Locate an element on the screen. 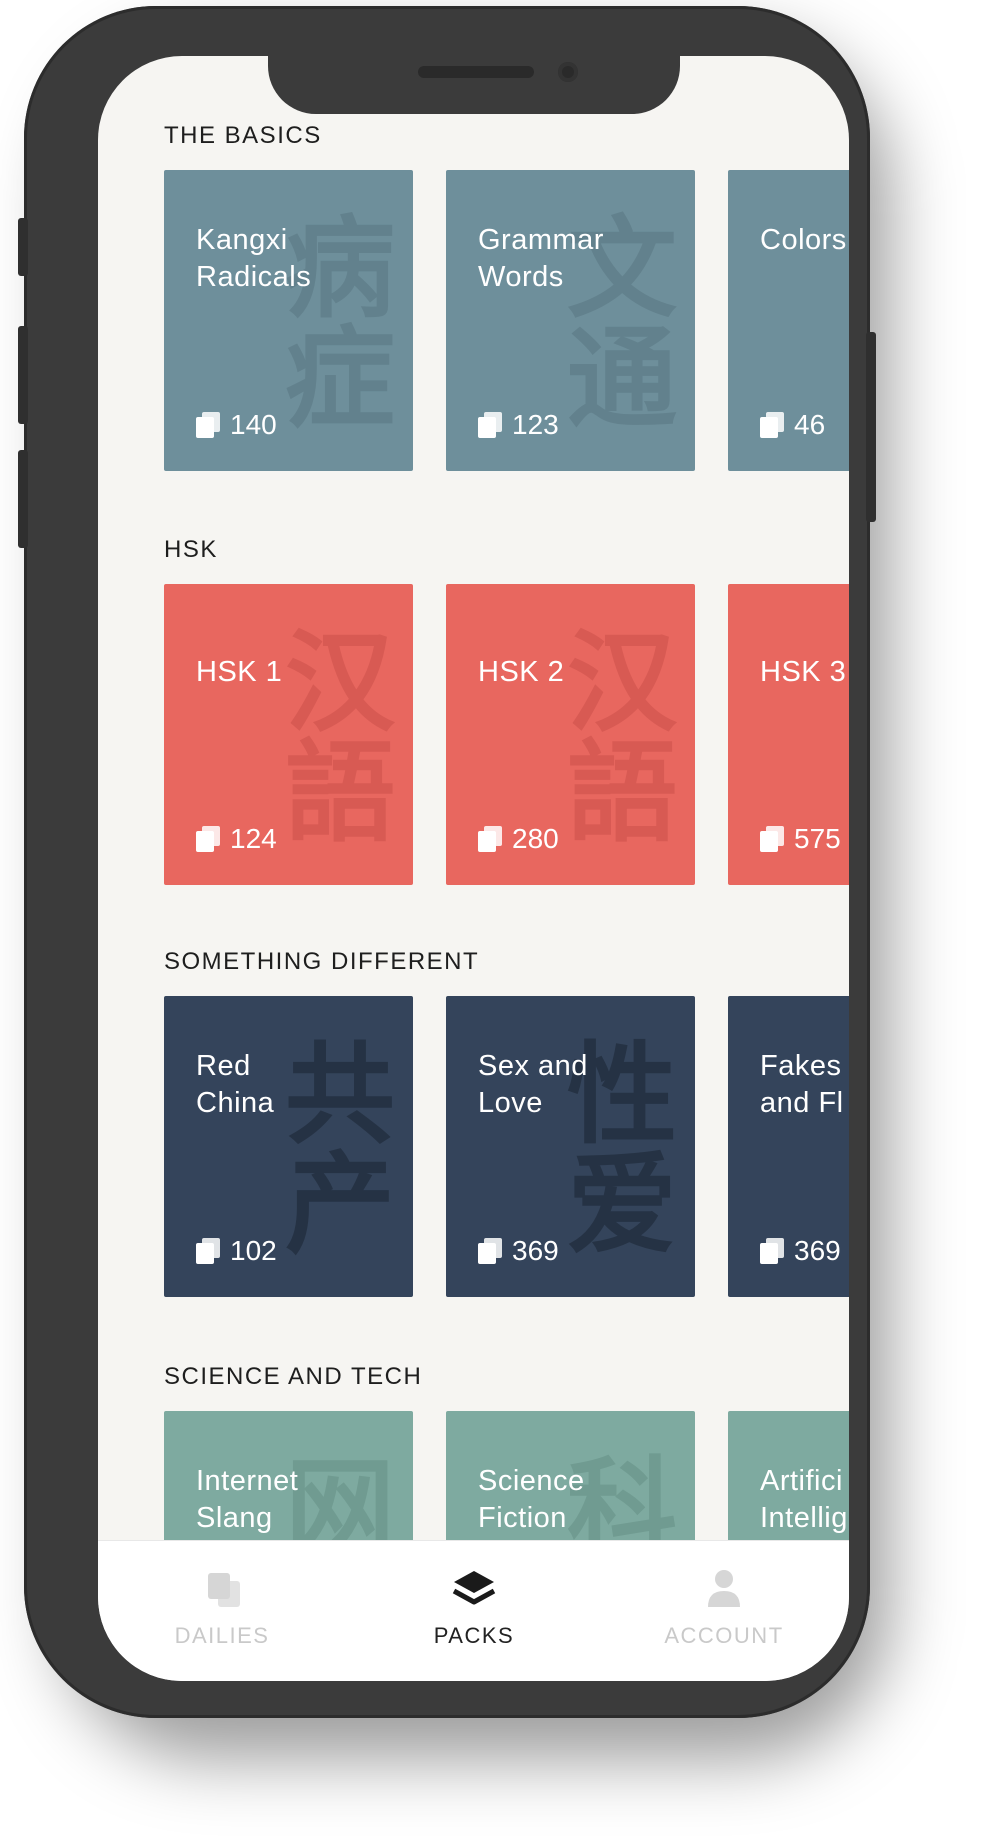 Image resolution: width=1000 pixels, height=1838 pixels. tab-label: PACKS is located at coordinates (474, 1635).